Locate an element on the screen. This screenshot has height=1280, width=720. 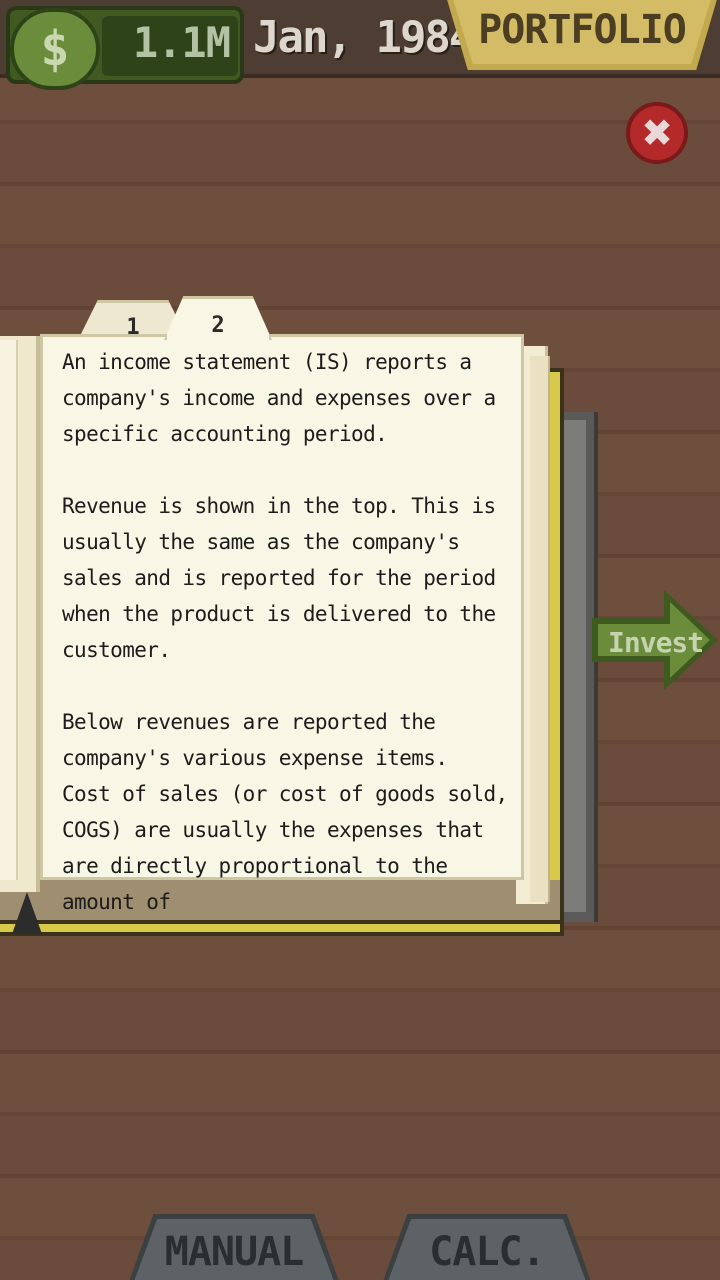
dollar-sign-icon: $ is located at coordinates (55, 49).